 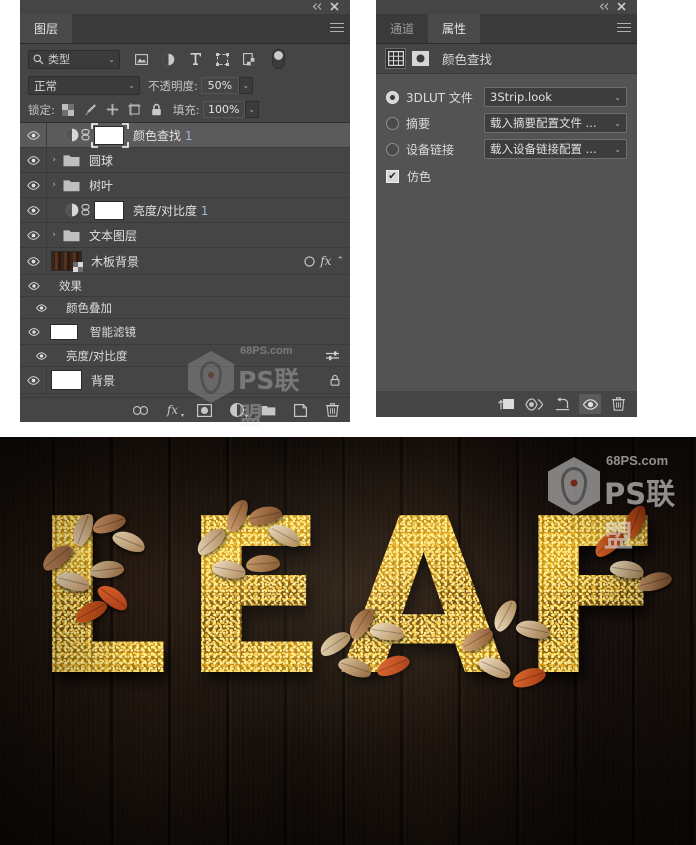 I want to click on smart-filter-label: 智能滤镜, so click(x=113, y=331).